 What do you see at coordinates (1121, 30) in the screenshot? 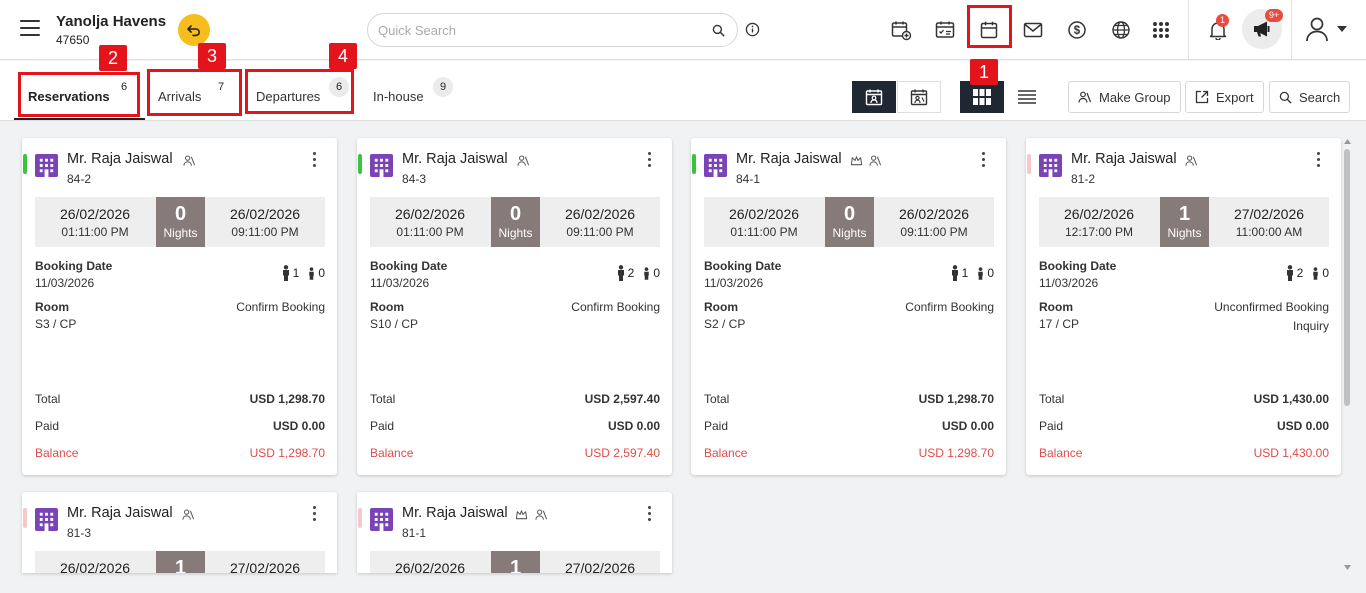
I see `language-button` at bounding box center [1121, 30].